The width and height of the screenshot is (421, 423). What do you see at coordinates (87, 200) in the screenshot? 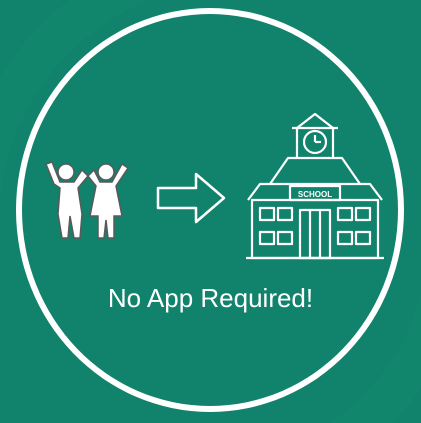
I see `children-icon` at bounding box center [87, 200].